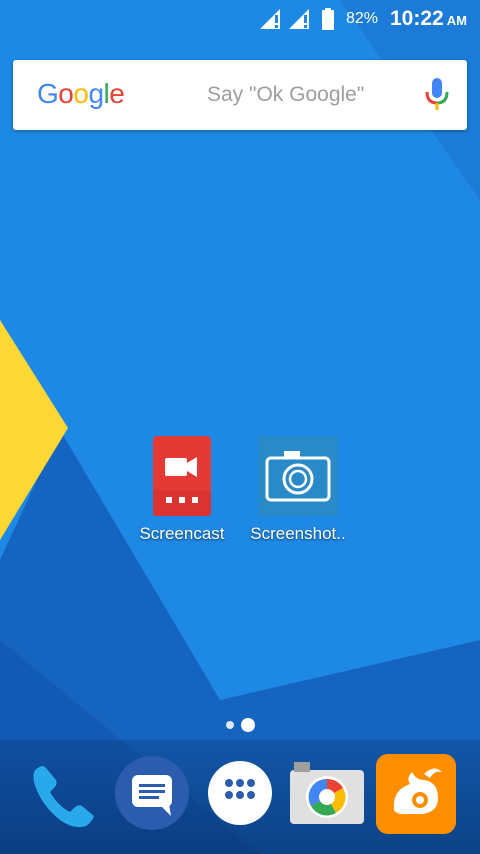  I want to click on signal-sim2-icon, so click(300, 21).